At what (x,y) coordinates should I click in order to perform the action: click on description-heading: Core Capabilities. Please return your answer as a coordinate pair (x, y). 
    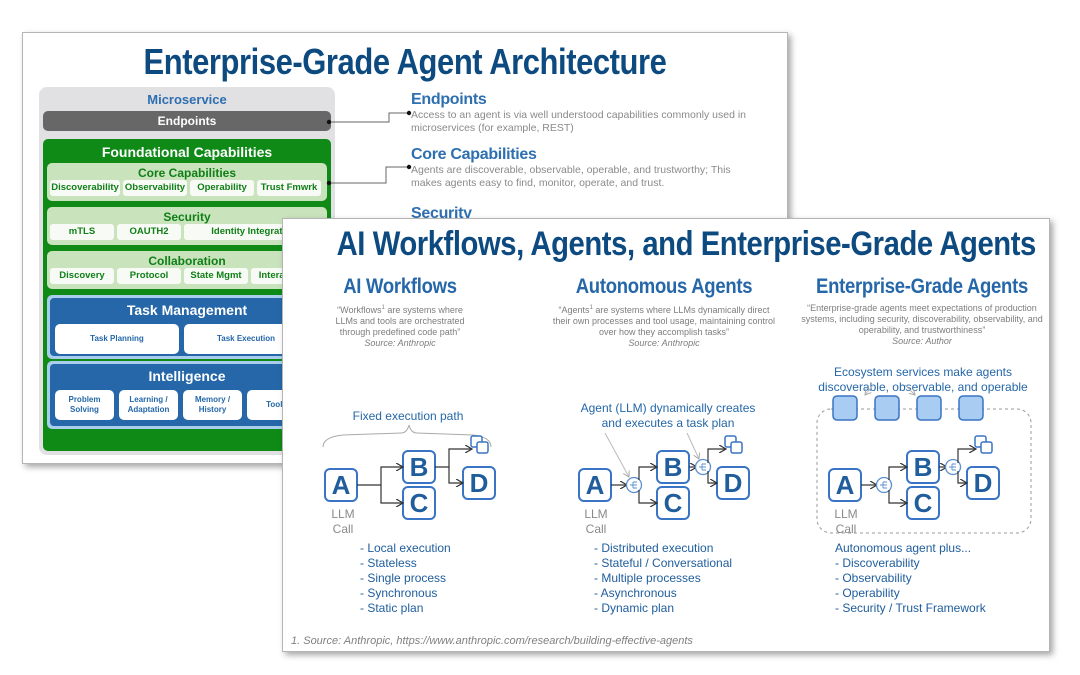
    Looking at the image, I should click on (474, 154).